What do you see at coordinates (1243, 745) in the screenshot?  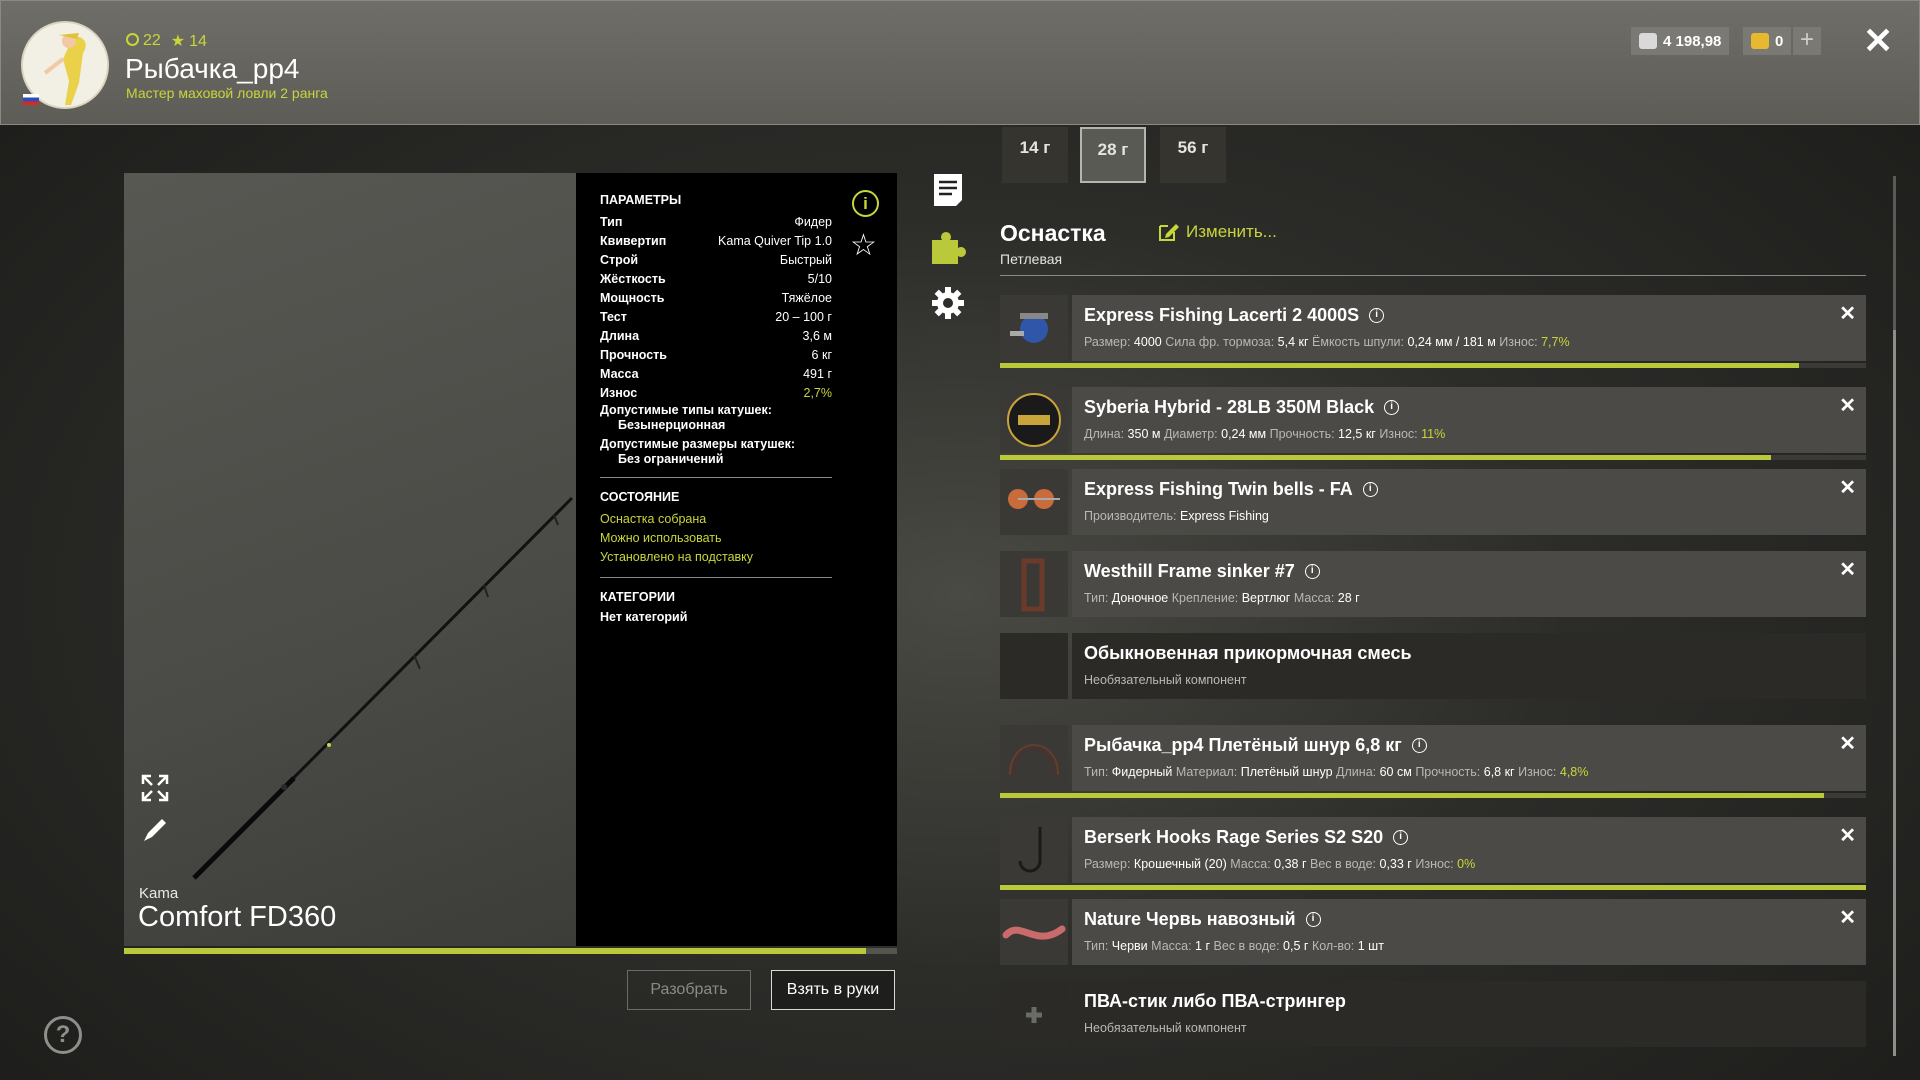 I see `item-title-text: Рыбачка_pp4 Плетёный шнур 6,8 кг` at bounding box center [1243, 745].